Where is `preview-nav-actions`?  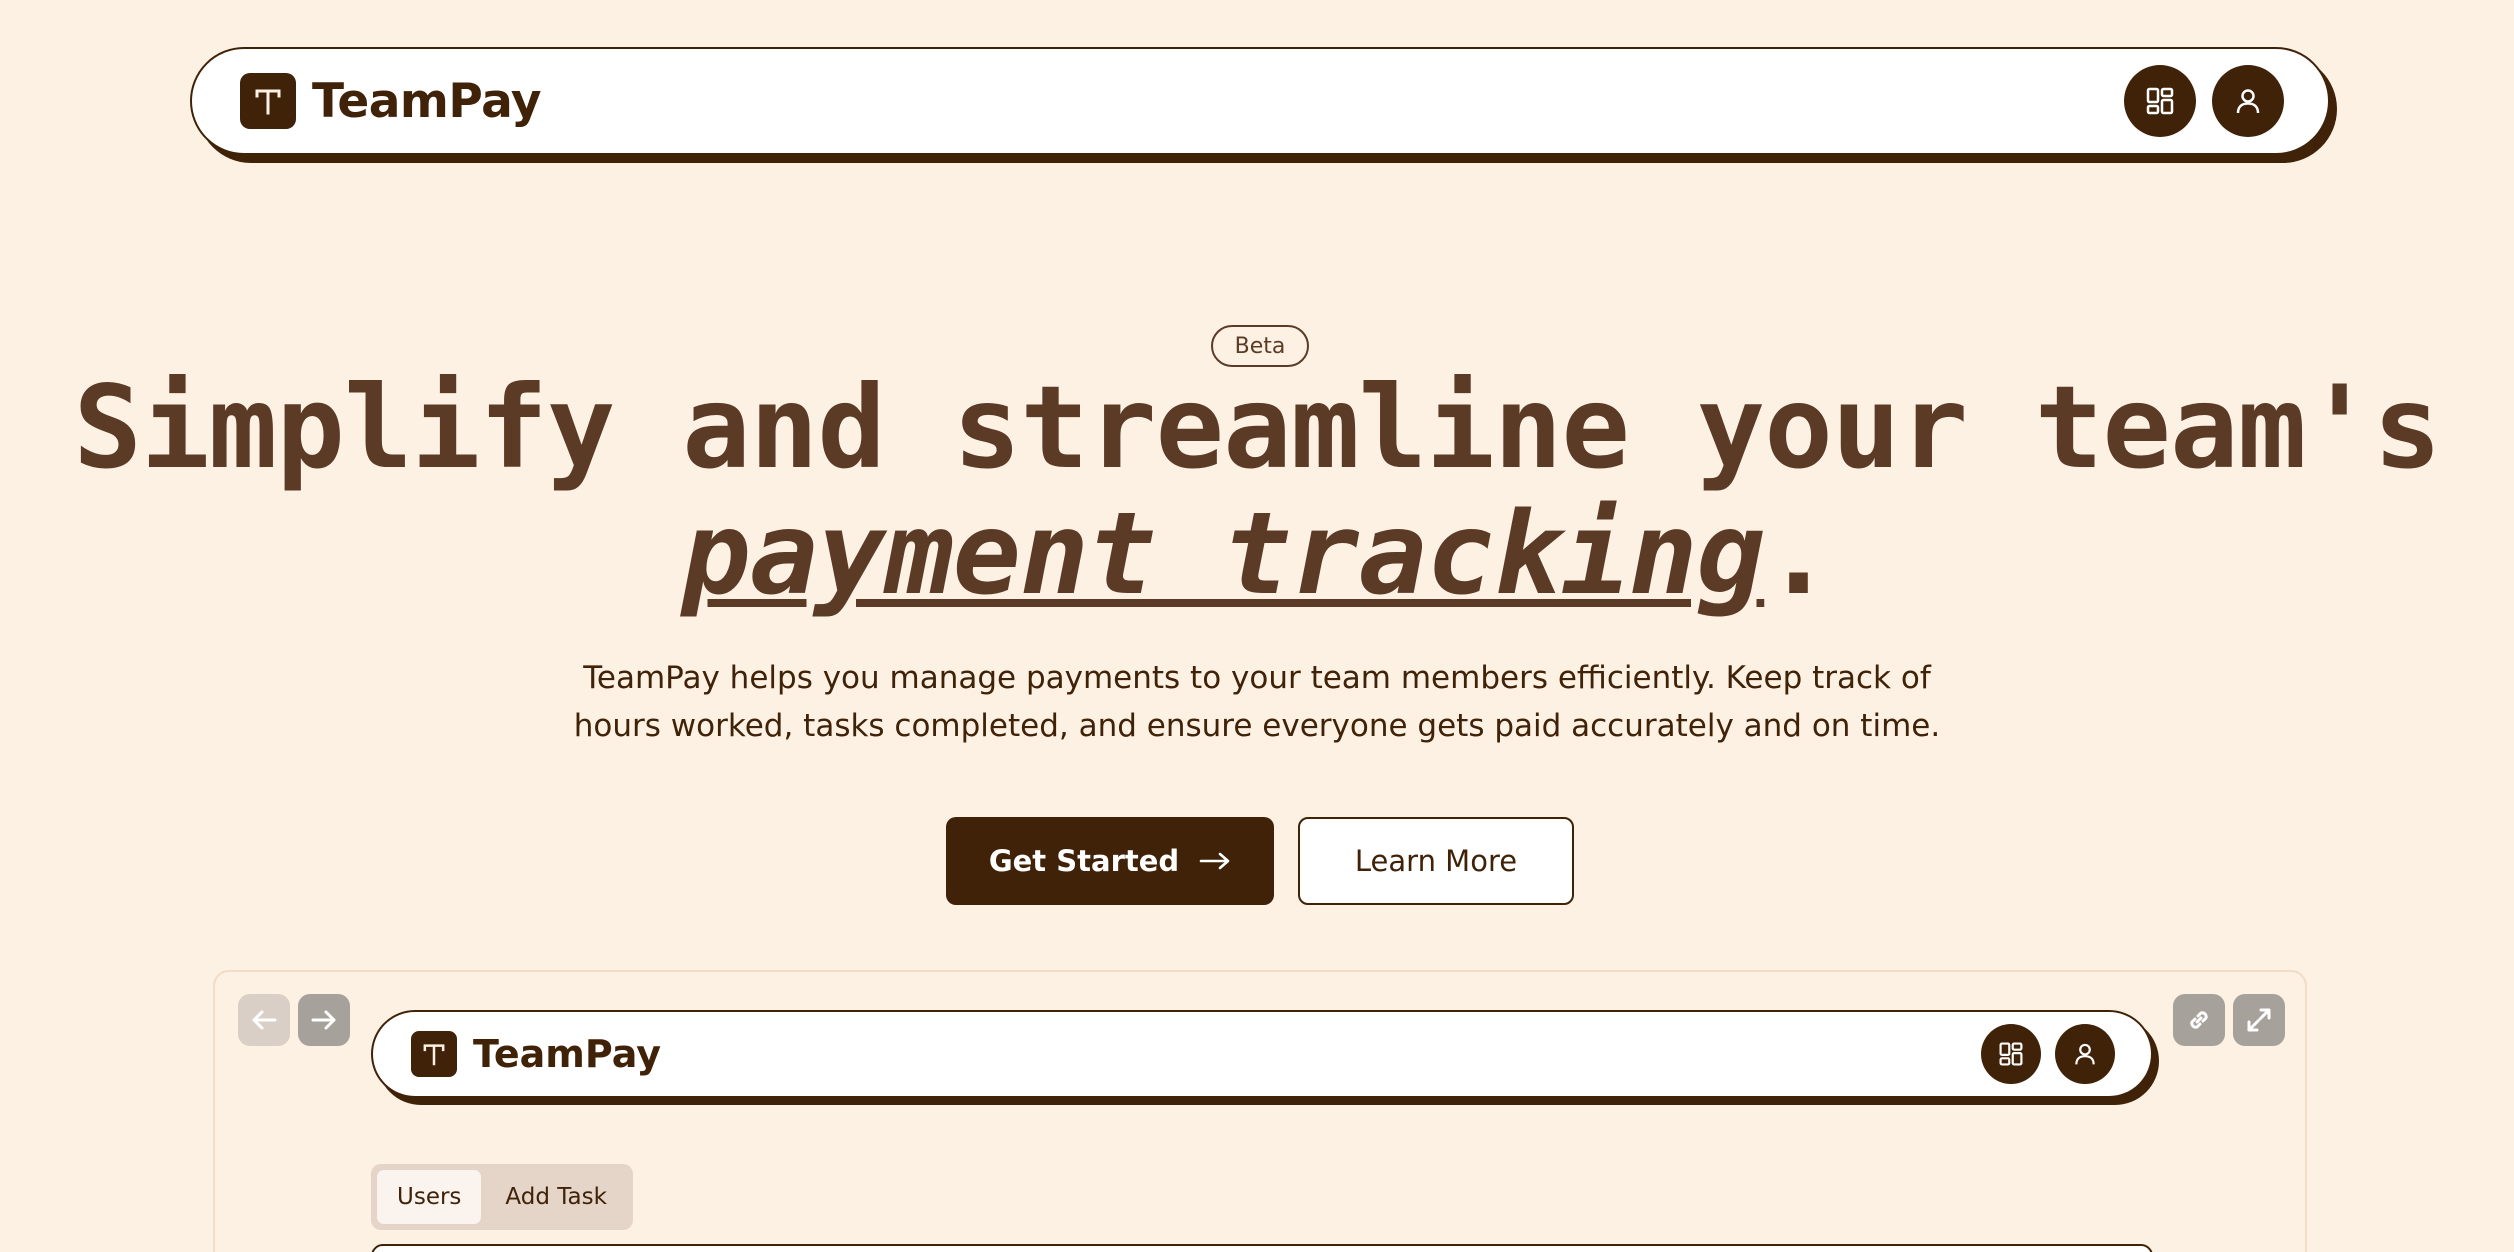
preview-nav-actions is located at coordinates (2048, 1054).